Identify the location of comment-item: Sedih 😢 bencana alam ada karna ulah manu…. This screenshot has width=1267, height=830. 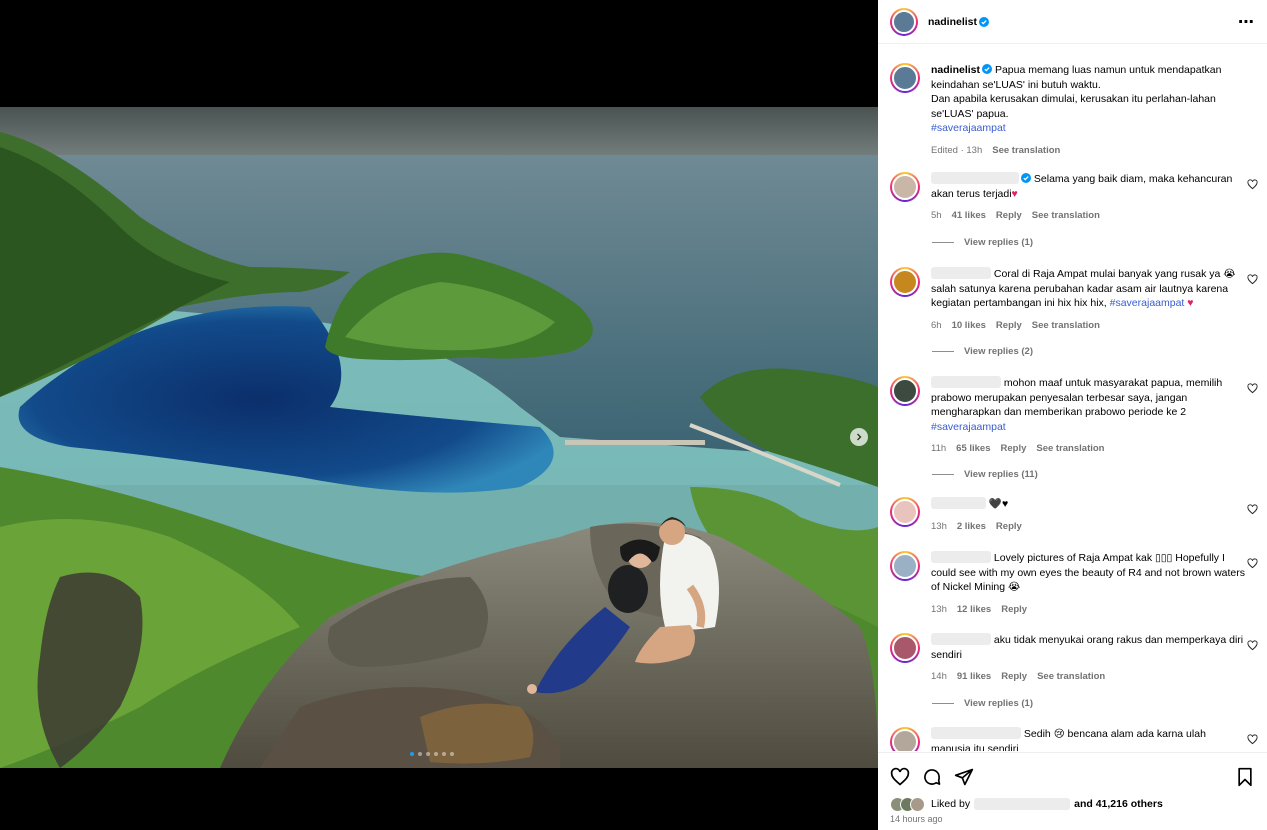
(1076, 739).